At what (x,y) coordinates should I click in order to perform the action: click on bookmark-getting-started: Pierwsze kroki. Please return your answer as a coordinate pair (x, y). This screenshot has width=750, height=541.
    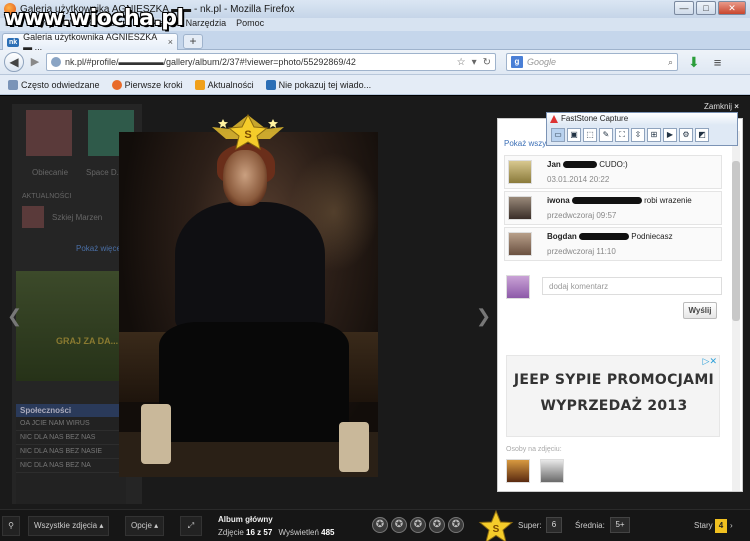
    Looking at the image, I should click on (147, 84).